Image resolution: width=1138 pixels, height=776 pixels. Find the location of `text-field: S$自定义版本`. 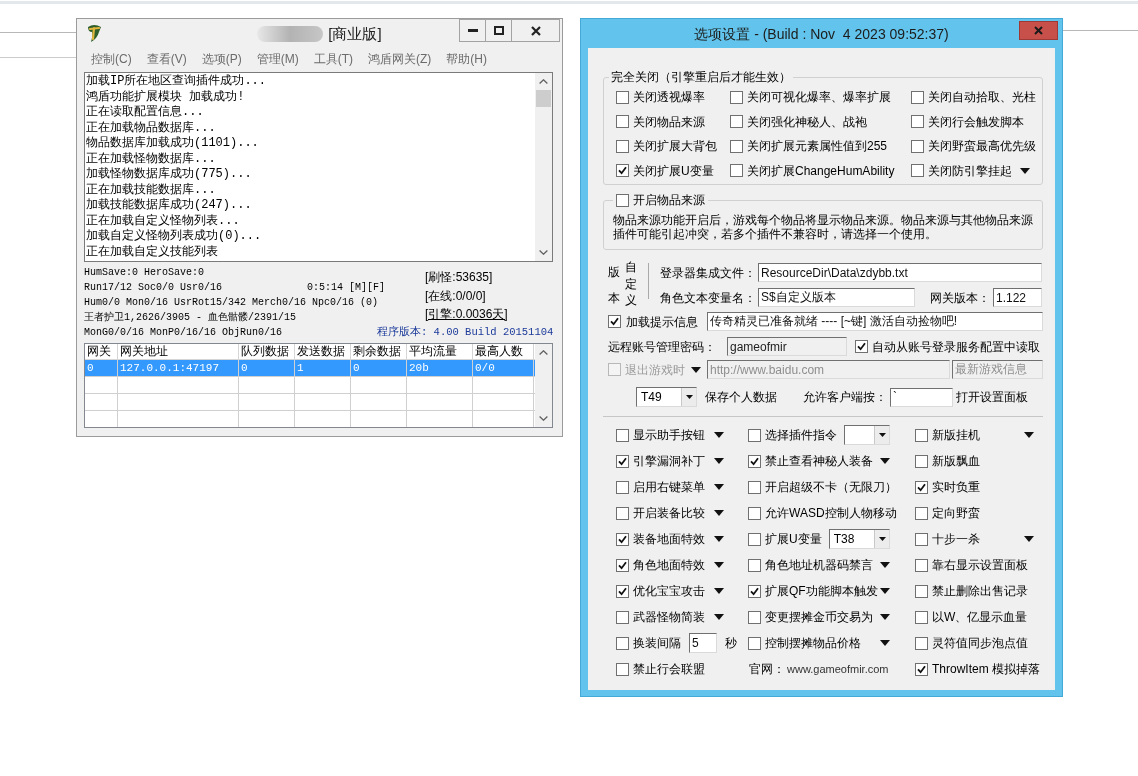

text-field: S$自定义版本 is located at coordinates (836, 297).